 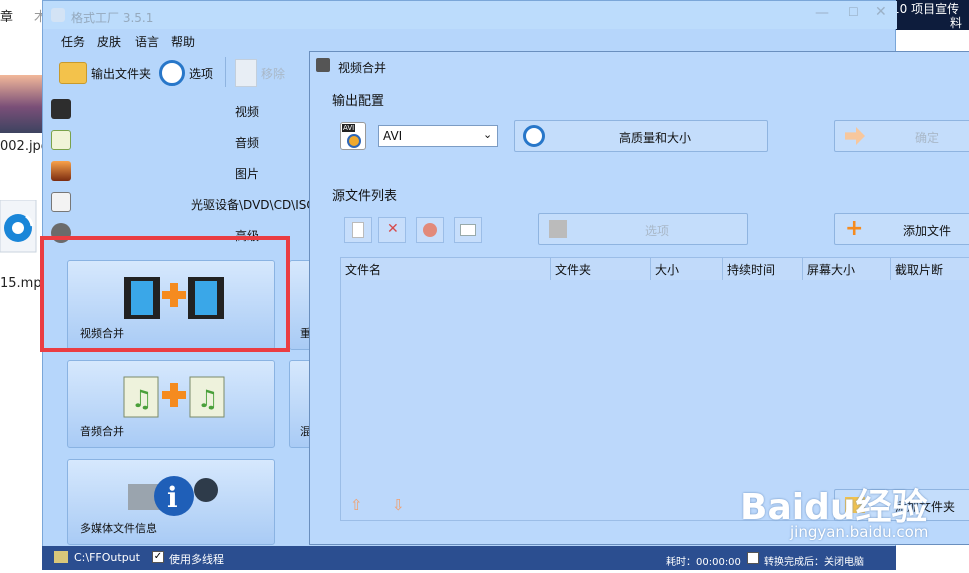 What do you see at coordinates (930, 269) in the screenshot?
I see `col-clip: 截取片断` at bounding box center [930, 269].